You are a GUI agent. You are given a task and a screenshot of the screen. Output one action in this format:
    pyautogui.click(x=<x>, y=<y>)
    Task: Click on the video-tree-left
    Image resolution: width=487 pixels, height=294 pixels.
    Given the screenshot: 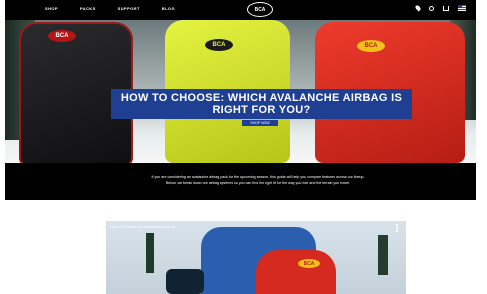 What is the action you would take?
    pyautogui.click(x=150, y=253)
    